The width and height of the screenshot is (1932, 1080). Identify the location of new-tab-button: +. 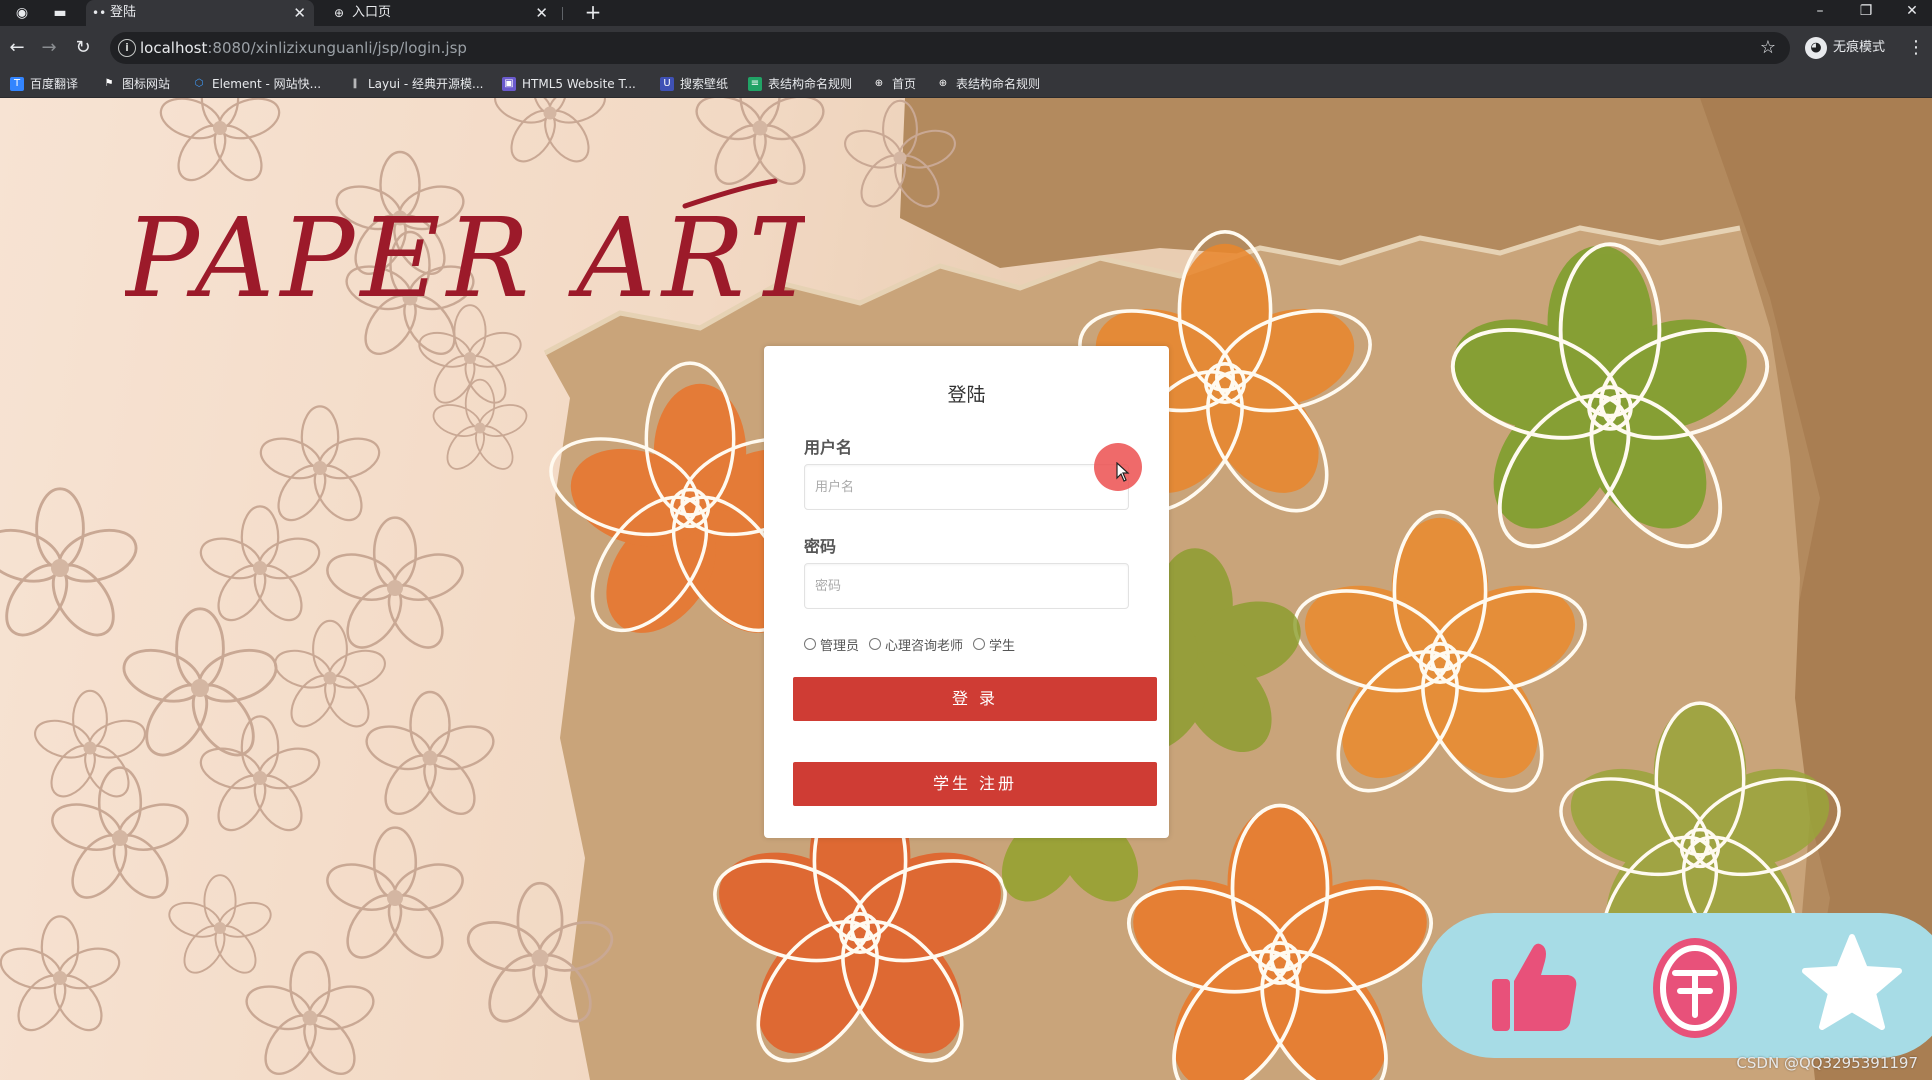
(593, 13).